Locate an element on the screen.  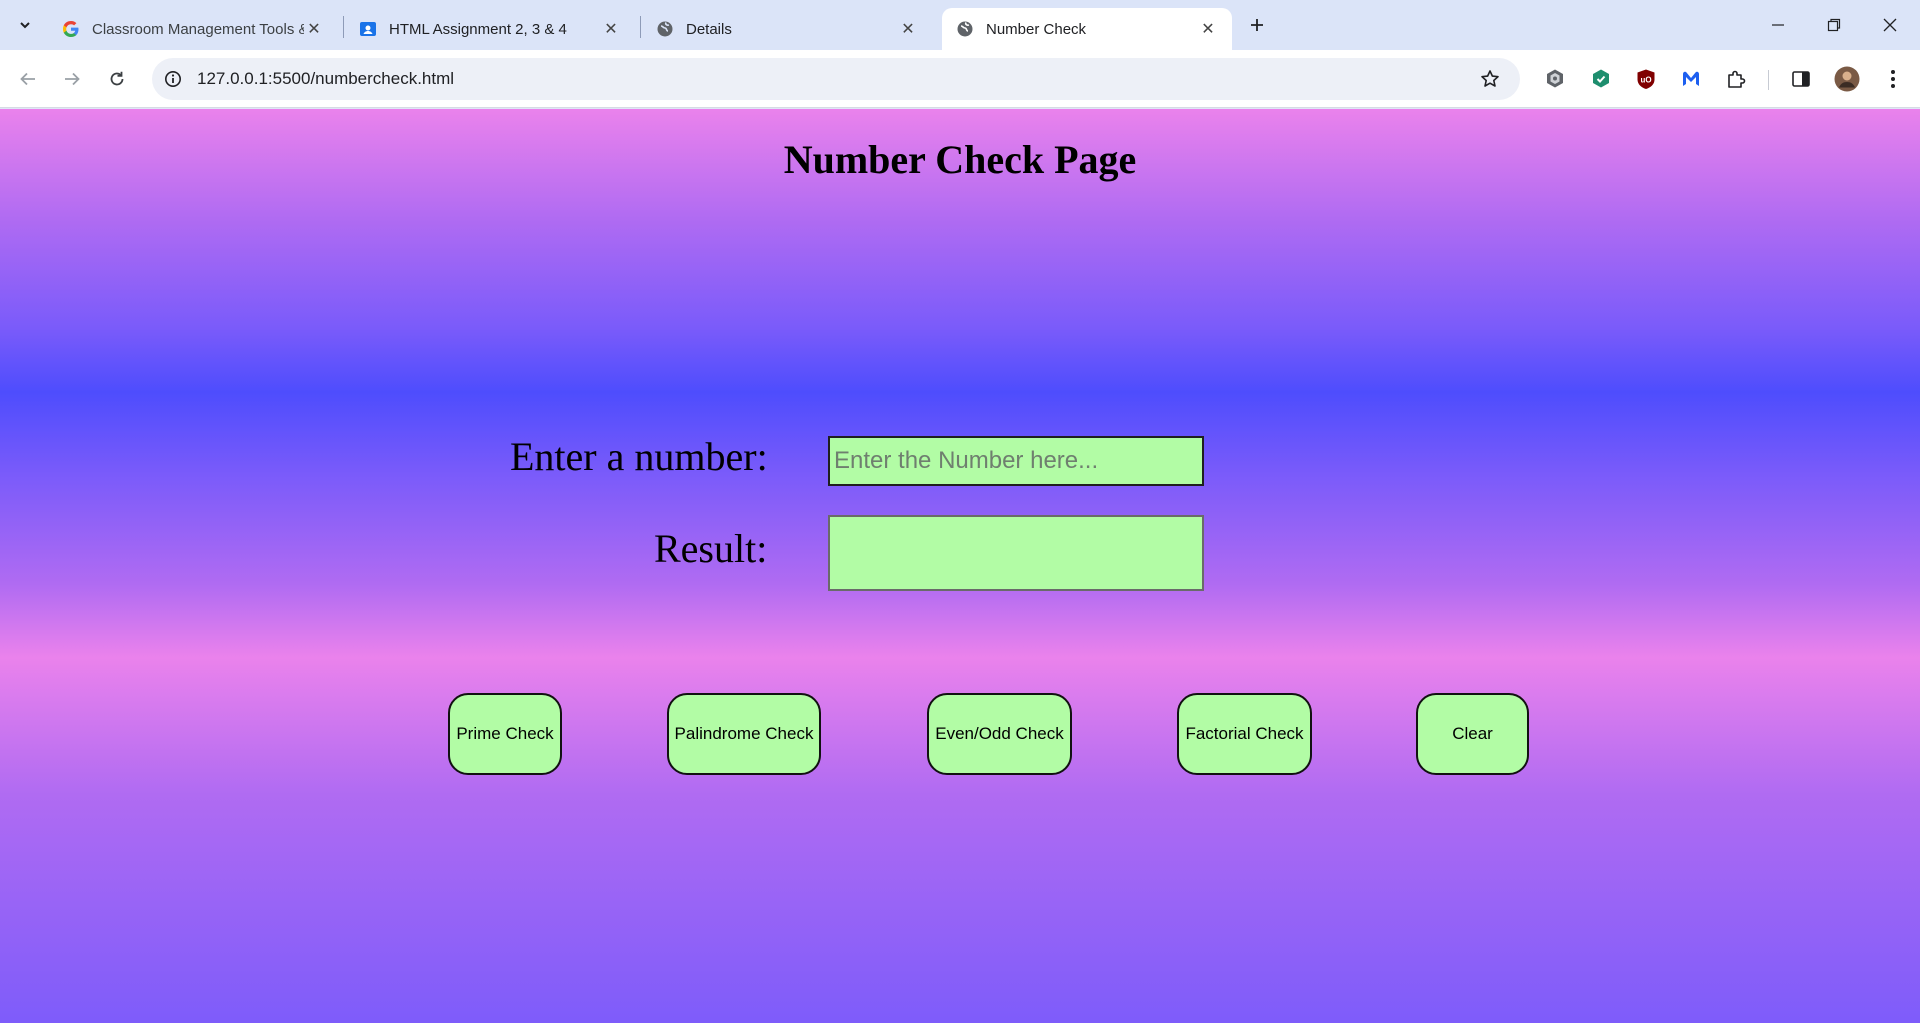
restore-button is located at coordinates (1834, 25).